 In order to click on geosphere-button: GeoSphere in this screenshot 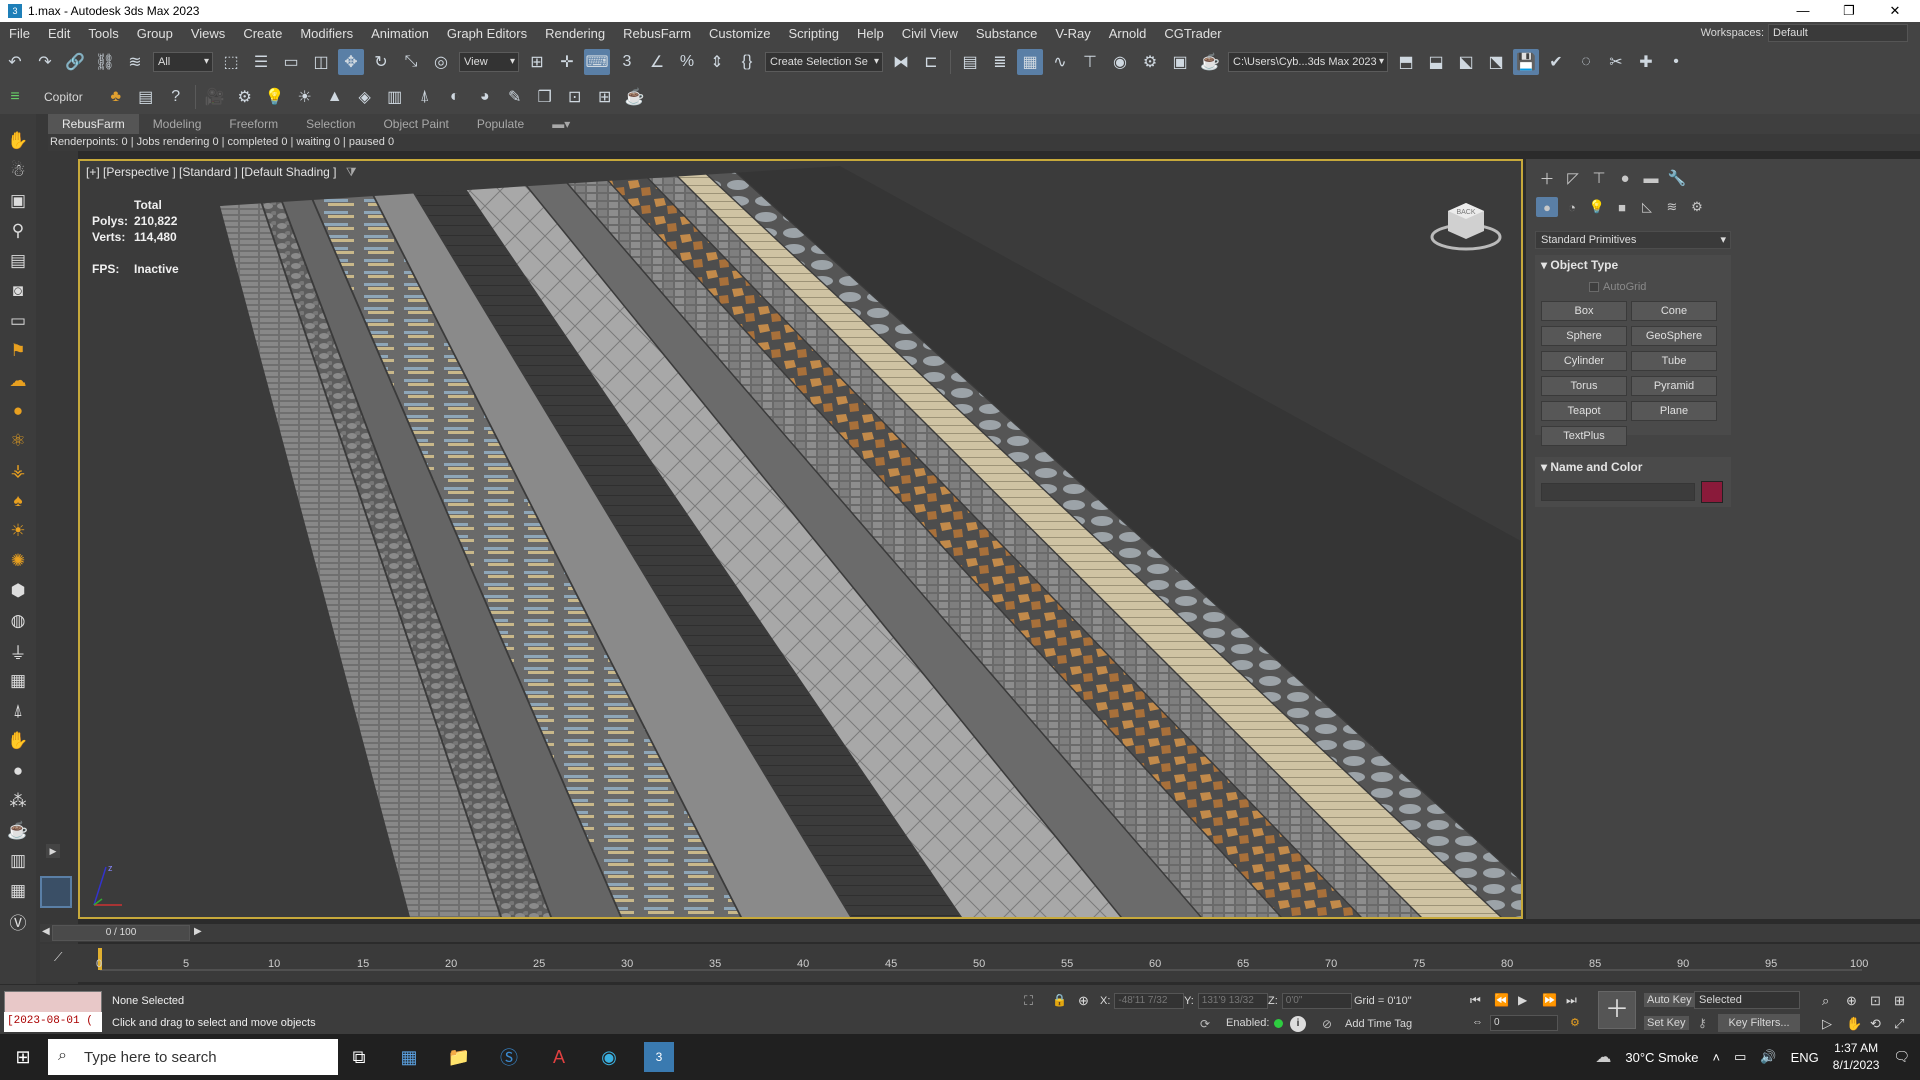, I will do `click(1674, 336)`.